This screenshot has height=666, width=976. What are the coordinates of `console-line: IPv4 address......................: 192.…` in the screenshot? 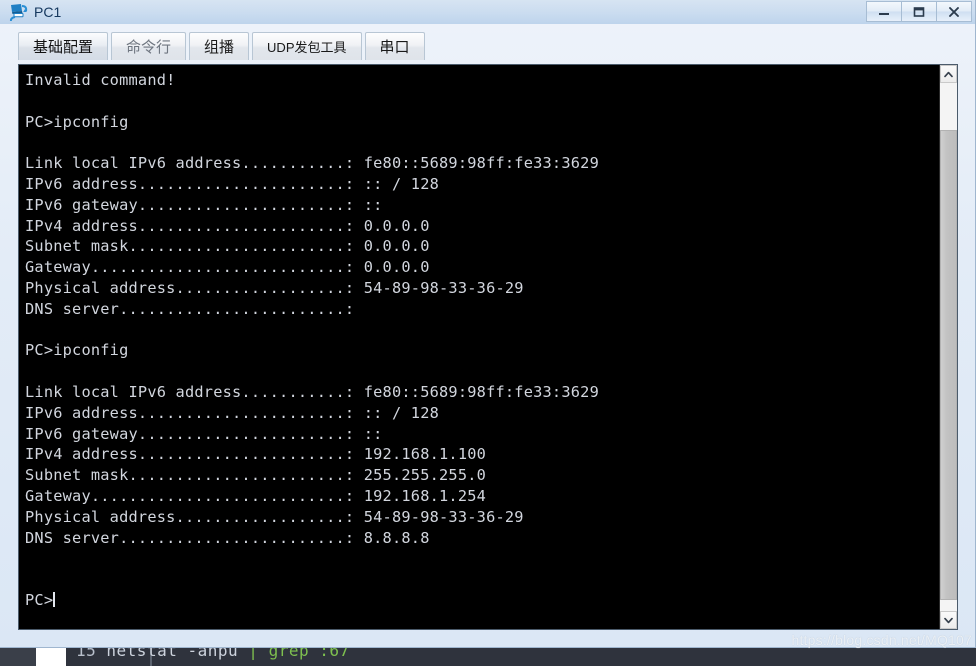 It's located at (256, 454).